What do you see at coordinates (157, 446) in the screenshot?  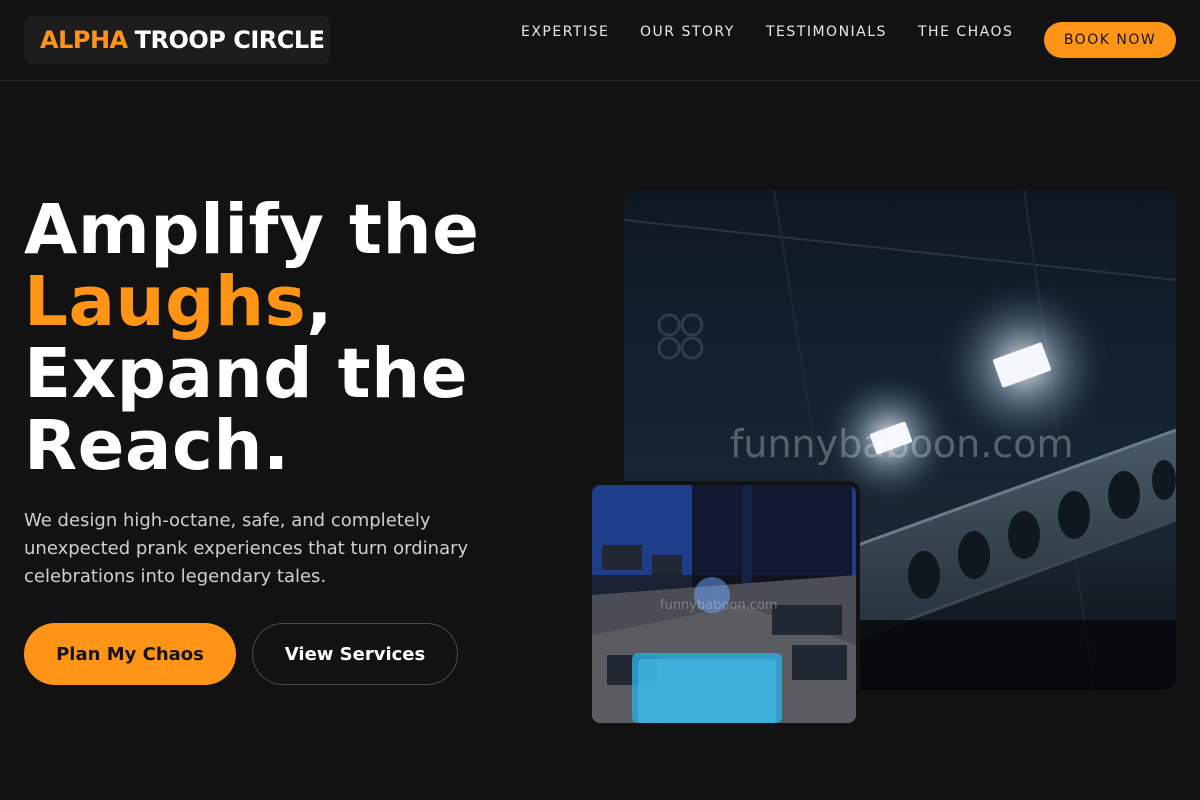 I see `hero-title-line-4: Reach.` at bounding box center [157, 446].